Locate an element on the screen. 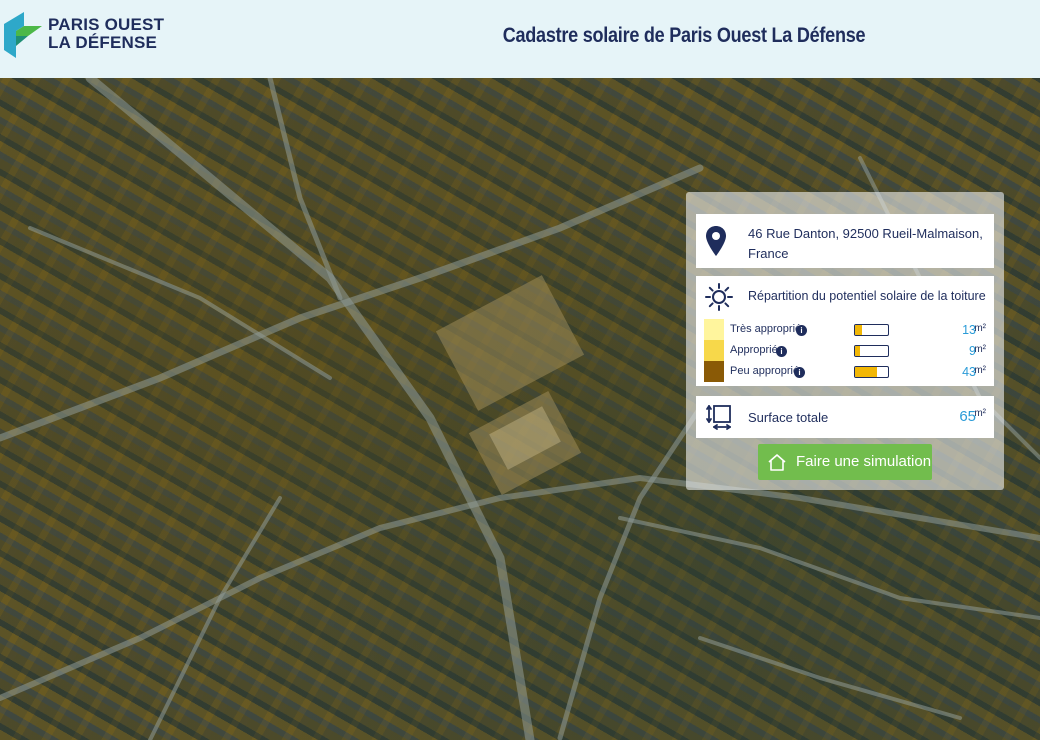 The width and height of the screenshot is (1040, 740). total-surface-label: Surface totale is located at coordinates (788, 417).